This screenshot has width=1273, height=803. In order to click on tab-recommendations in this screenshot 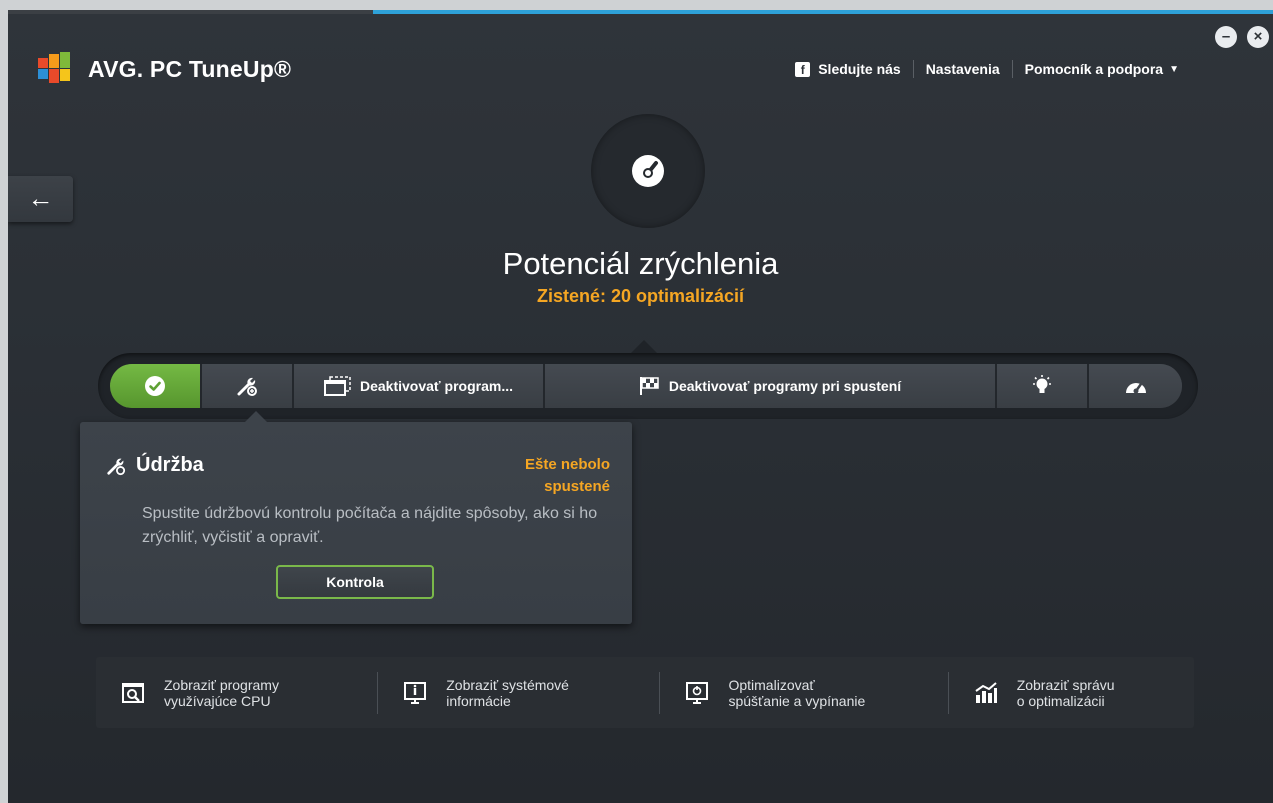, I will do `click(1043, 386)`.